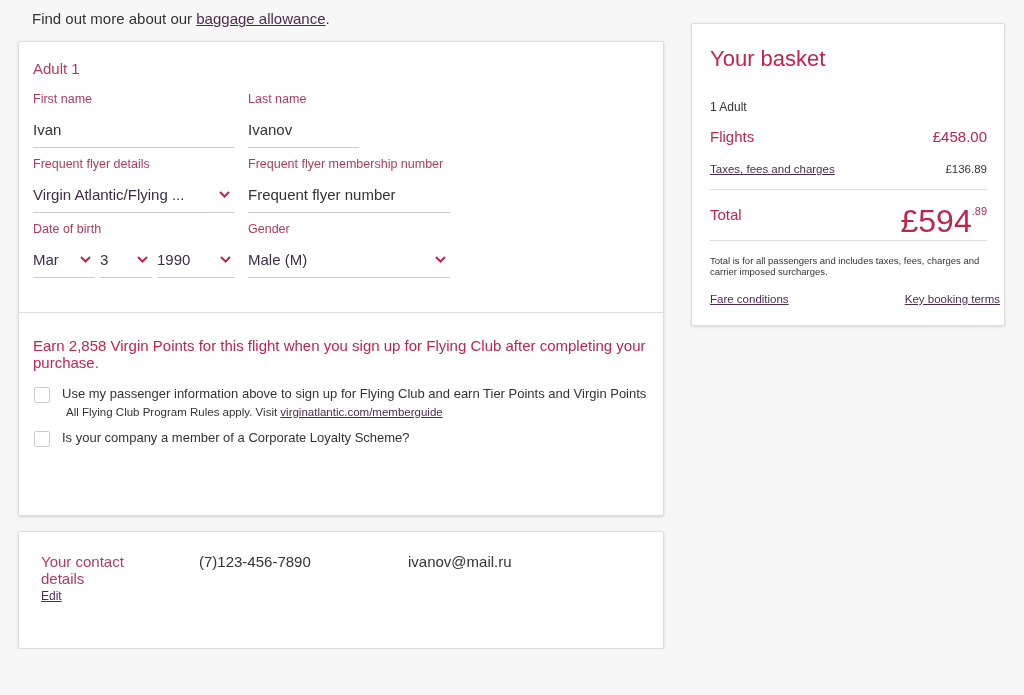  What do you see at coordinates (952, 299) in the screenshot?
I see `terms-link: Key booking terms` at bounding box center [952, 299].